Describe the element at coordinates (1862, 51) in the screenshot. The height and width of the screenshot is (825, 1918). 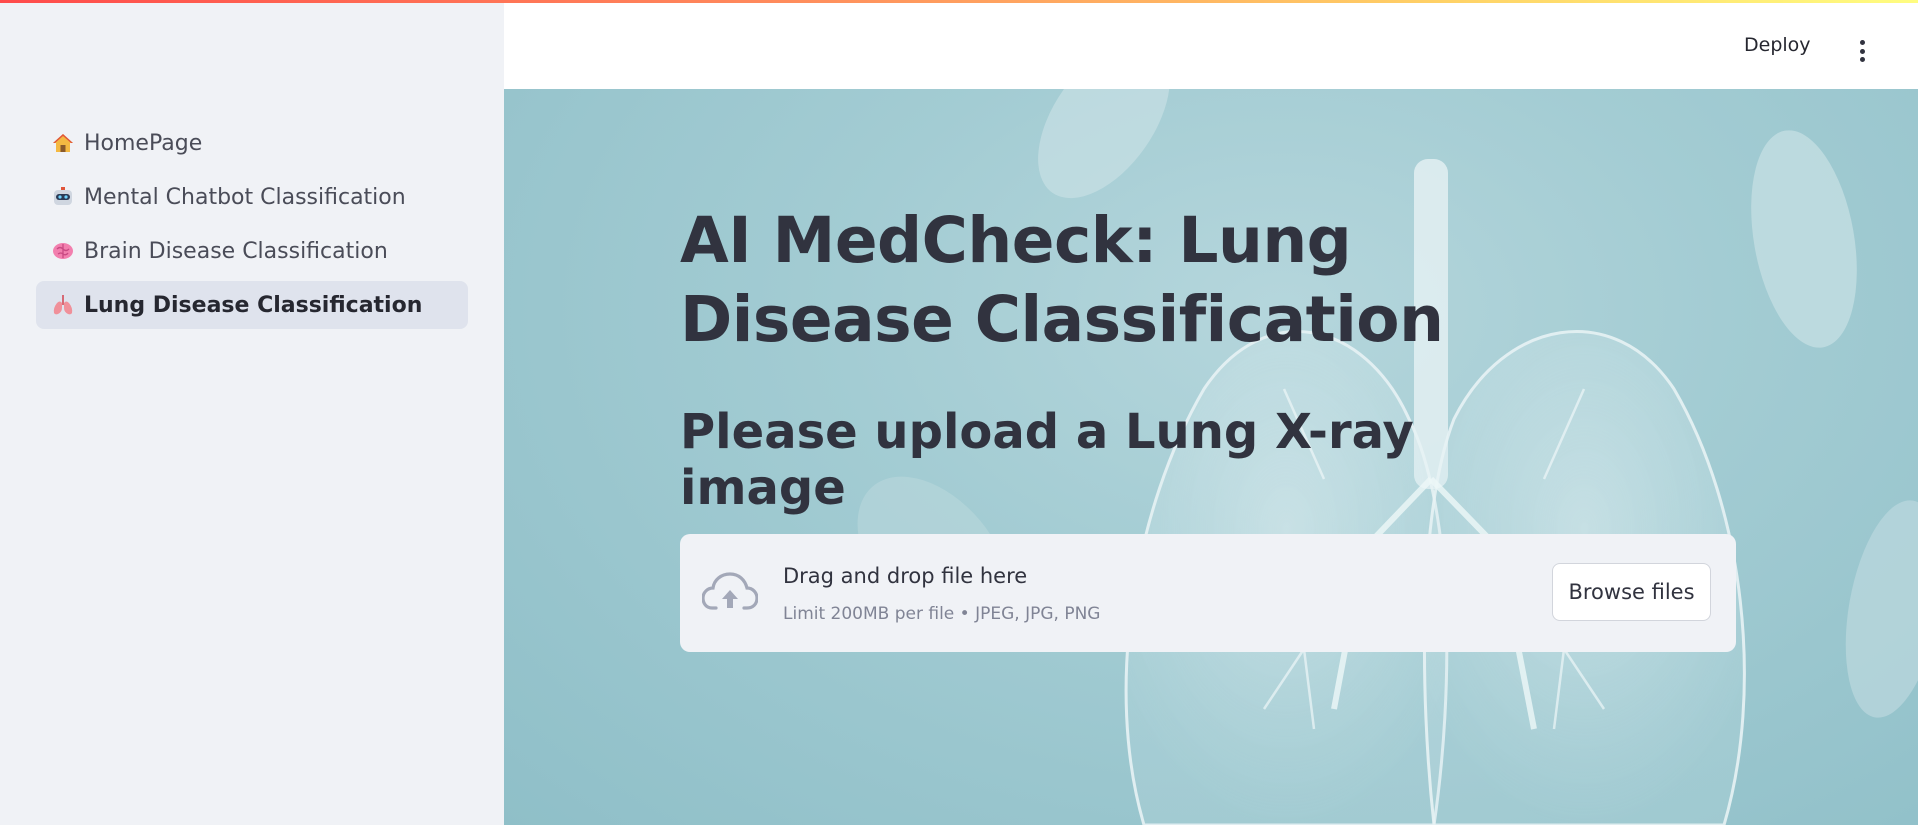
I see `more-vertical-icon` at that location.